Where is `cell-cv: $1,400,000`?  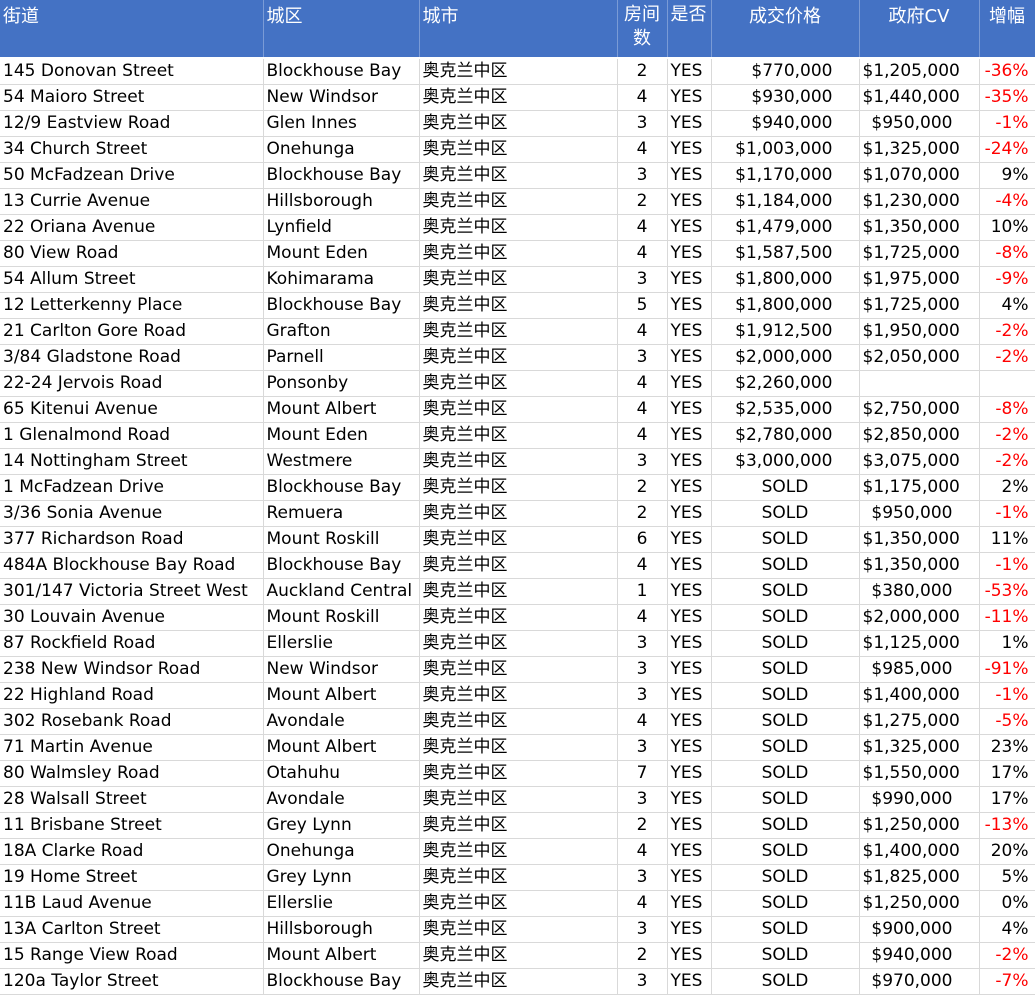 cell-cv: $1,400,000 is located at coordinates (919, 695).